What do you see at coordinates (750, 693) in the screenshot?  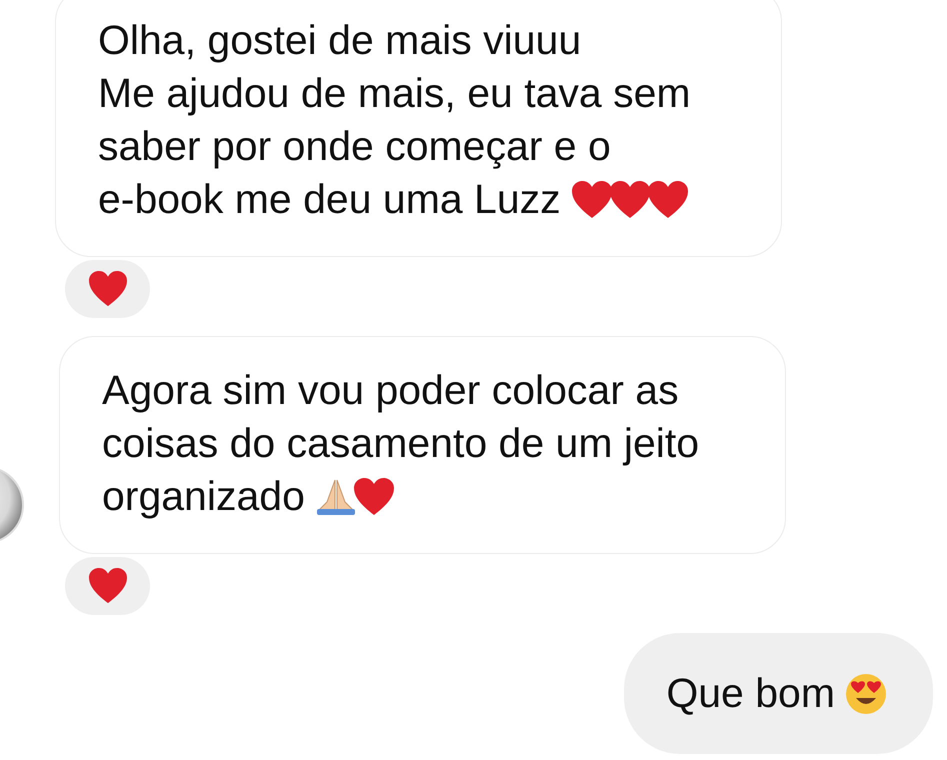 I see `message-text: Que bom` at bounding box center [750, 693].